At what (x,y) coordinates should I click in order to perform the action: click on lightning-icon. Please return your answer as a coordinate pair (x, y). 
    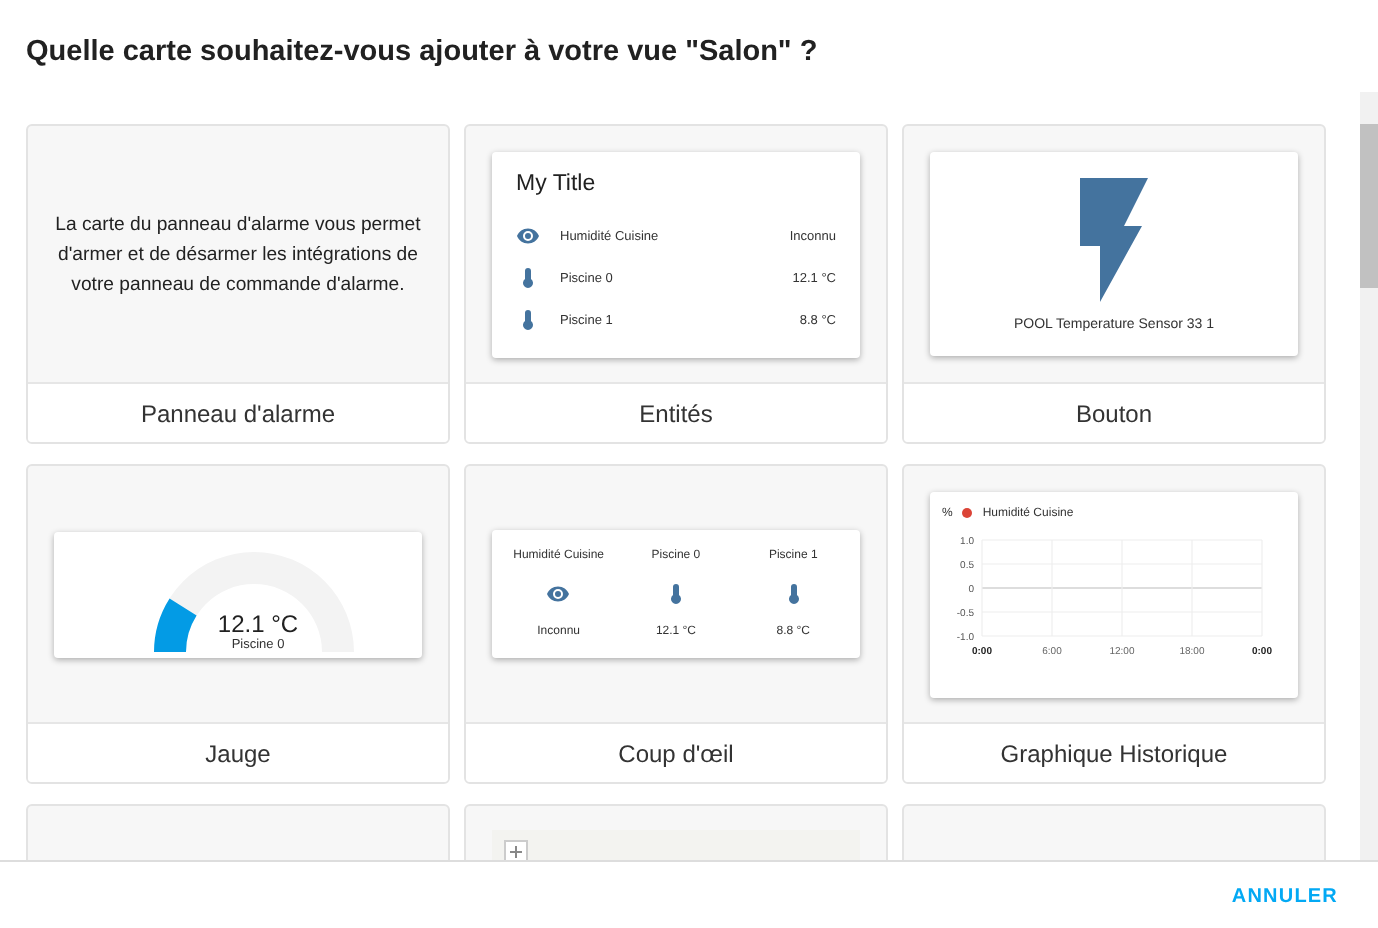
    Looking at the image, I should click on (1114, 239).